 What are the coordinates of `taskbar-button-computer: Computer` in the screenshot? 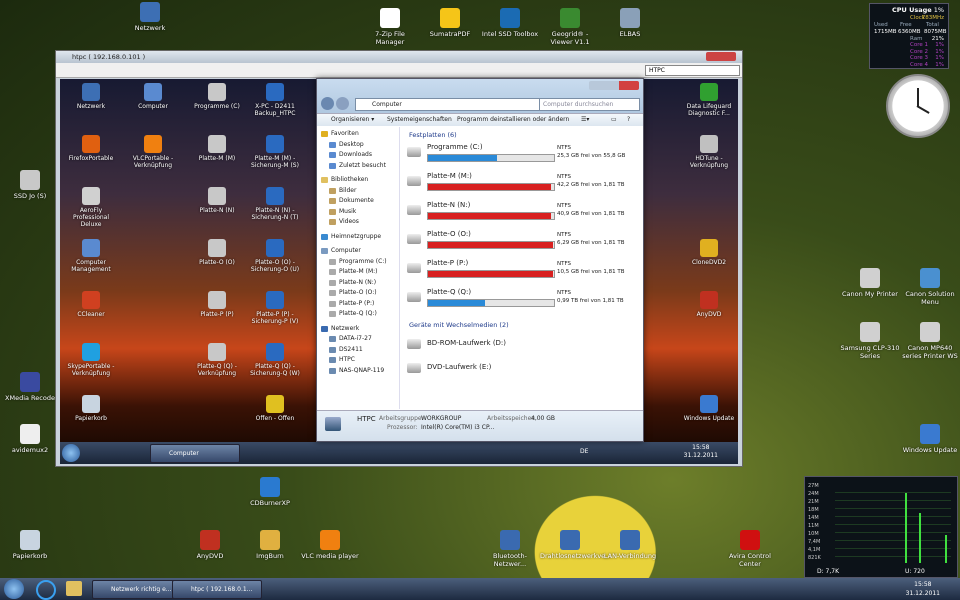 It's located at (195, 453).